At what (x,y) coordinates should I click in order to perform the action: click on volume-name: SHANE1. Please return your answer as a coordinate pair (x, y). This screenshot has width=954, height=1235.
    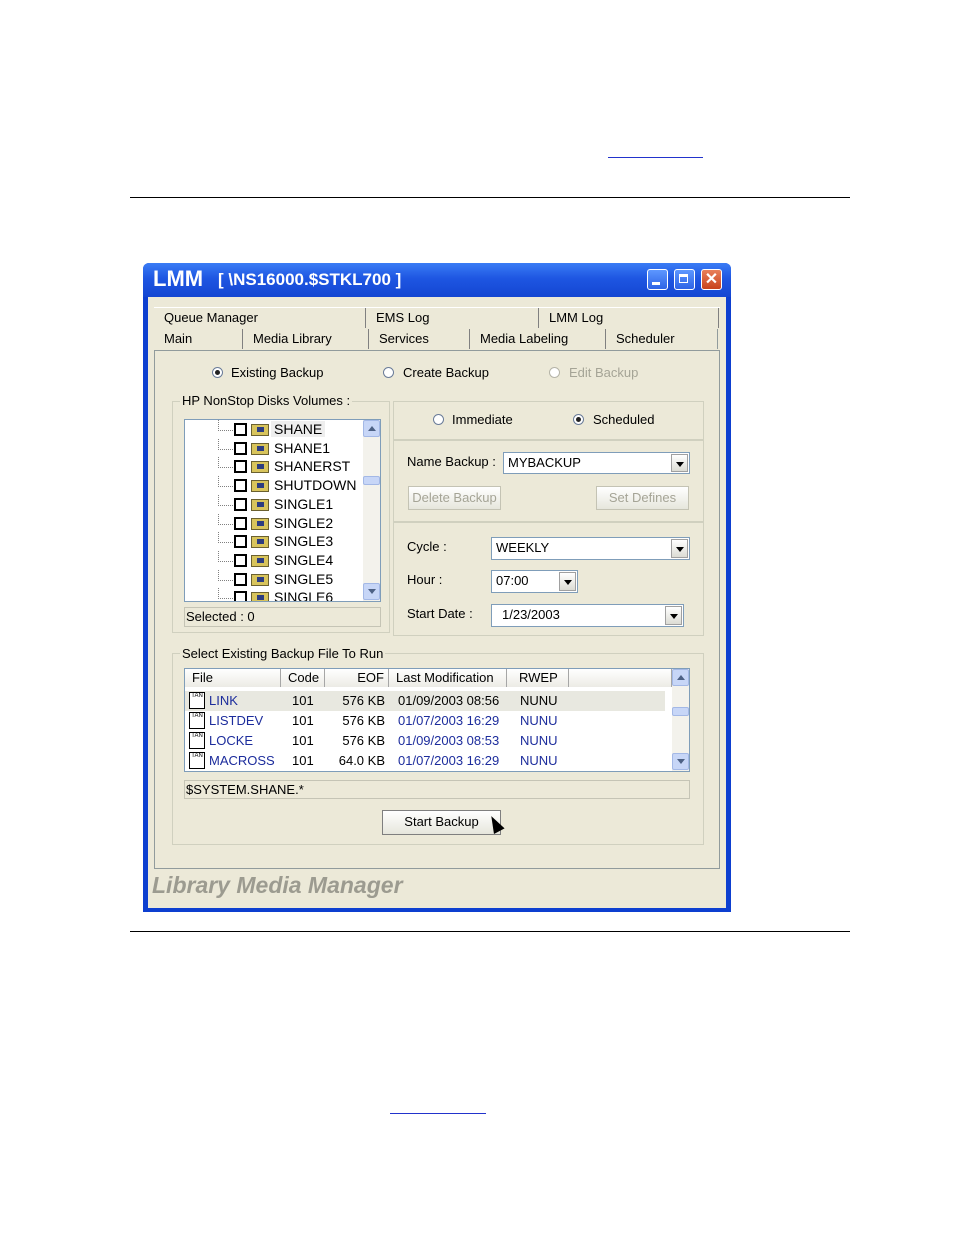
    Looking at the image, I should click on (302, 447).